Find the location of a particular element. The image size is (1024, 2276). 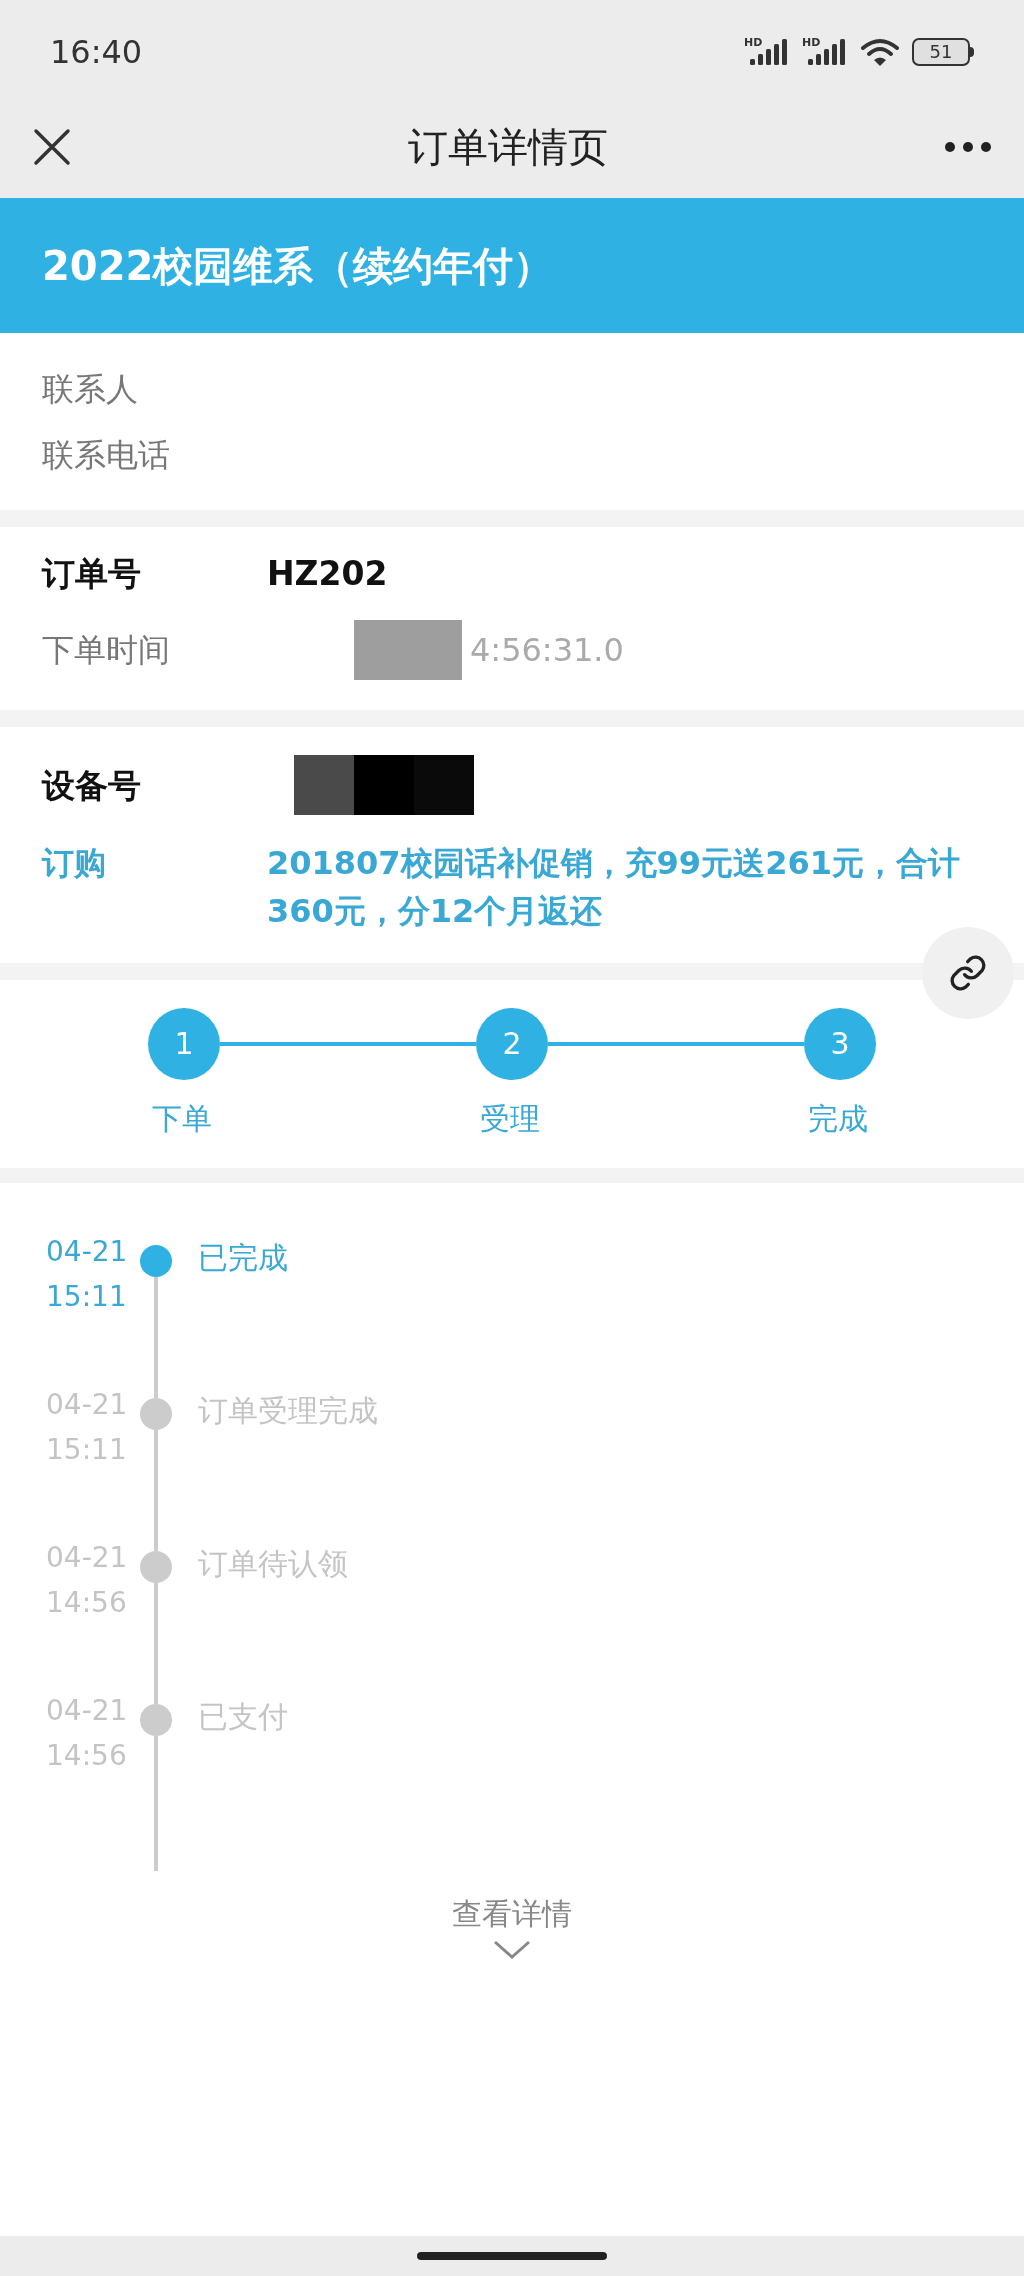

wifi-icon is located at coordinates (880, 52).